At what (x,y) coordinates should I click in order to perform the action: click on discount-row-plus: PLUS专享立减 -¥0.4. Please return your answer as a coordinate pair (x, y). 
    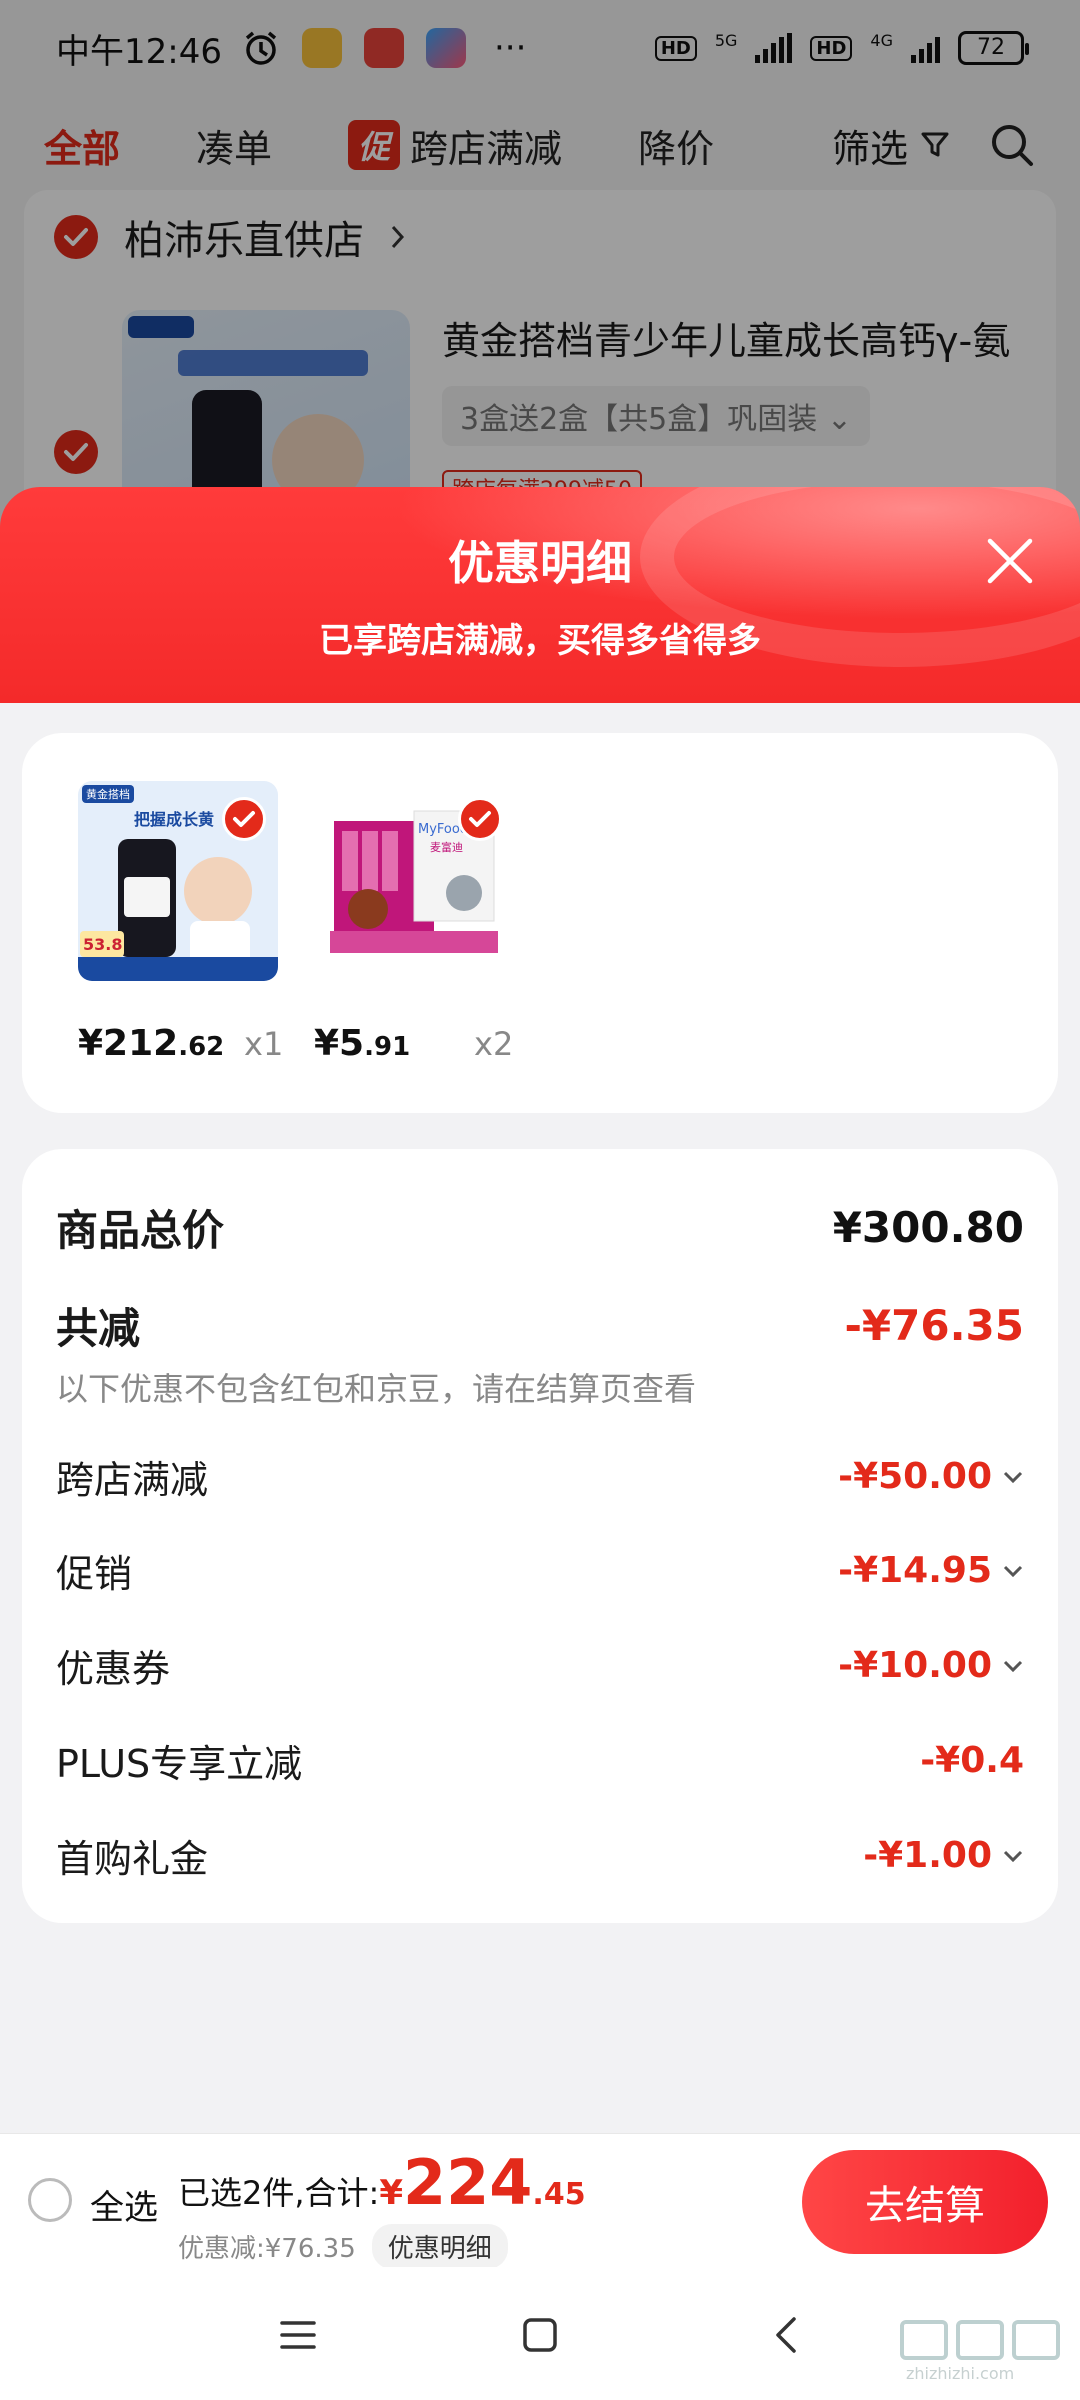
    Looking at the image, I should click on (540, 1760).